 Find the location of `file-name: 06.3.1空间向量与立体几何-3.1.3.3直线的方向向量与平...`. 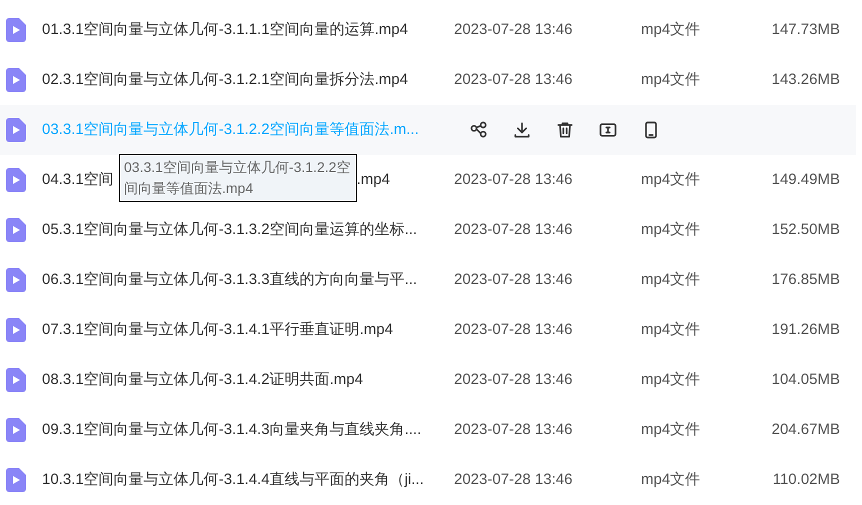

file-name: 06.3.1空间向量与立体几何-3.1.3.3直线的方向向量与平... is located at coordinates (230, 279).